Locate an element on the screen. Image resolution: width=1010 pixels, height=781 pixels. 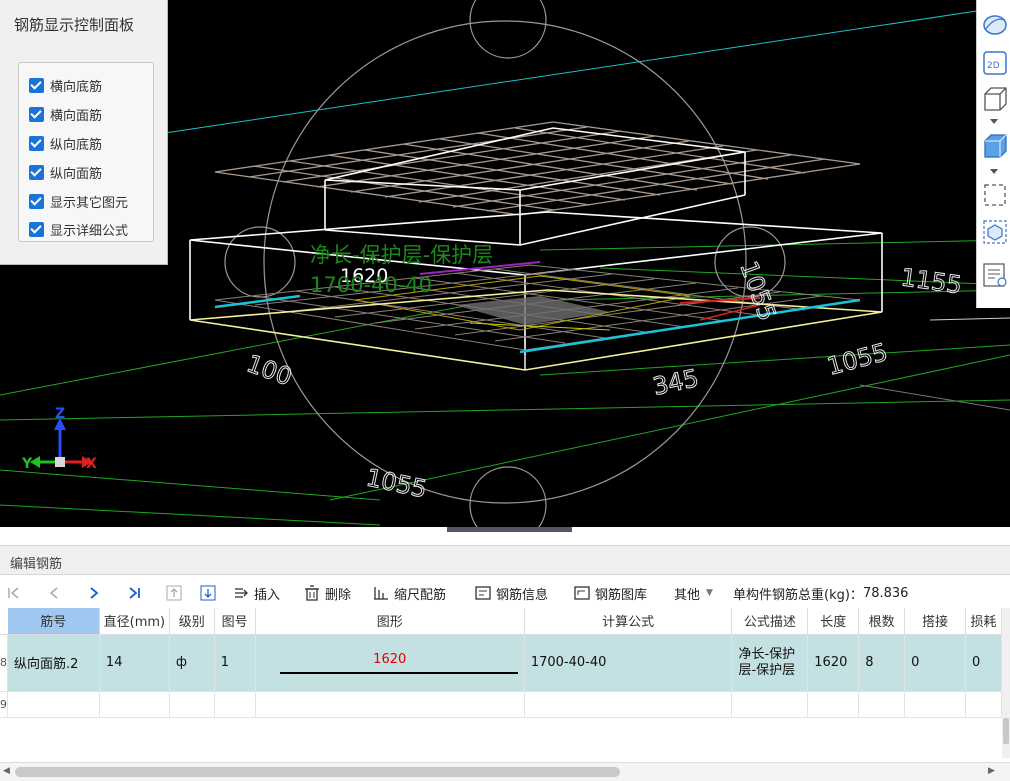
info-list-icon is located at coordinates (483, 593).